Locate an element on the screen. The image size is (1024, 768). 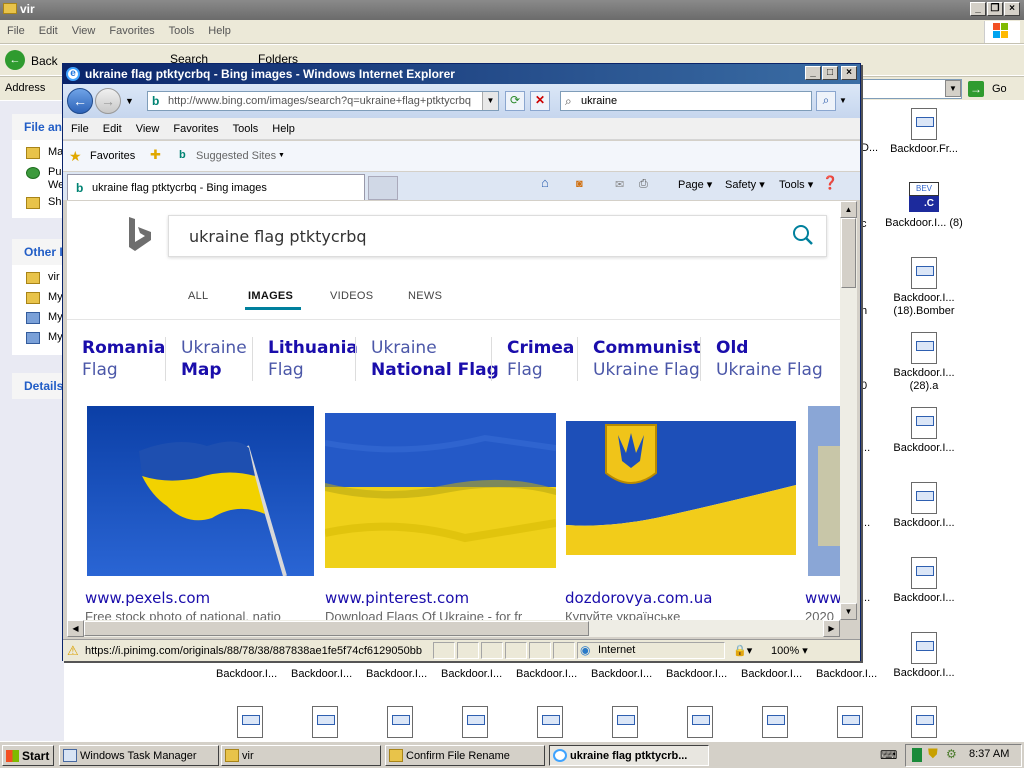
related-search-communist: Communist Ukraine Flag is located at coordinates (647, 359).